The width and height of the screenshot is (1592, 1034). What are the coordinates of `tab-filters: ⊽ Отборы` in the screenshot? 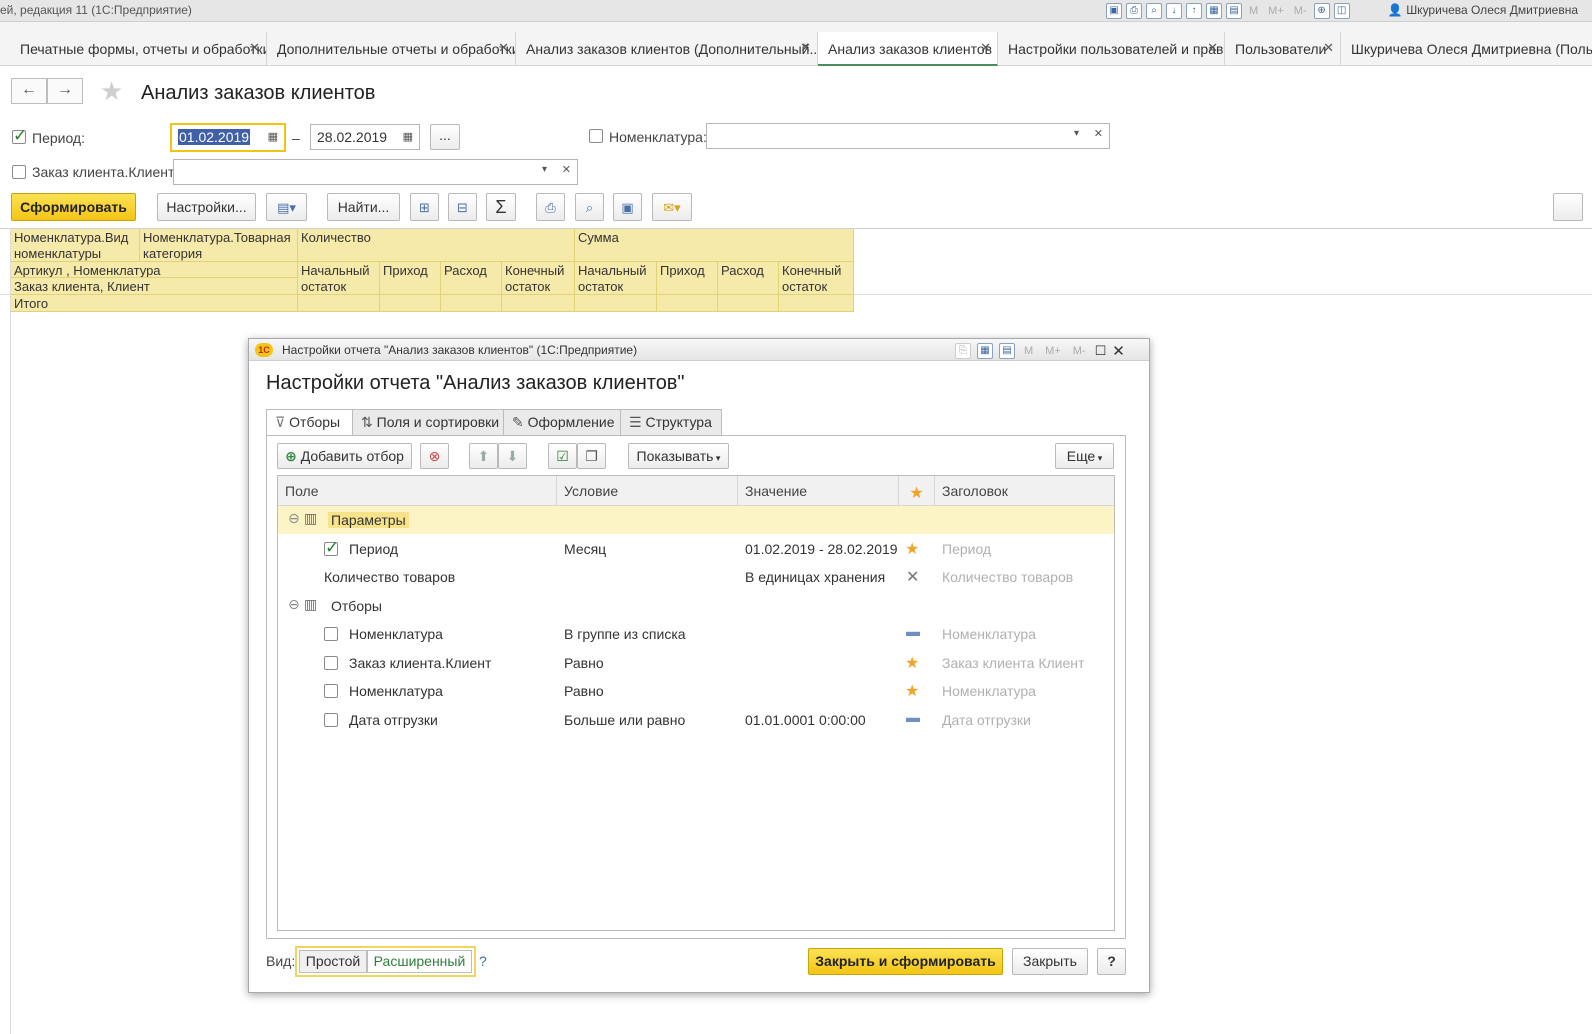 It's located at (309, 422).